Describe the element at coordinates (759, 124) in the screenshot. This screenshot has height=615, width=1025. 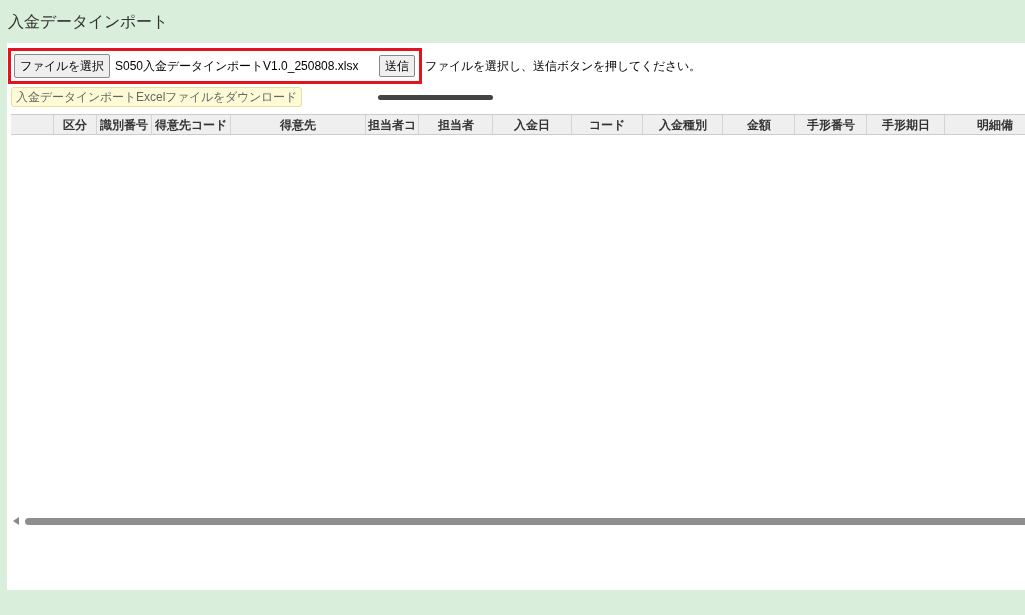
I see `column-header: 金額` at that location.